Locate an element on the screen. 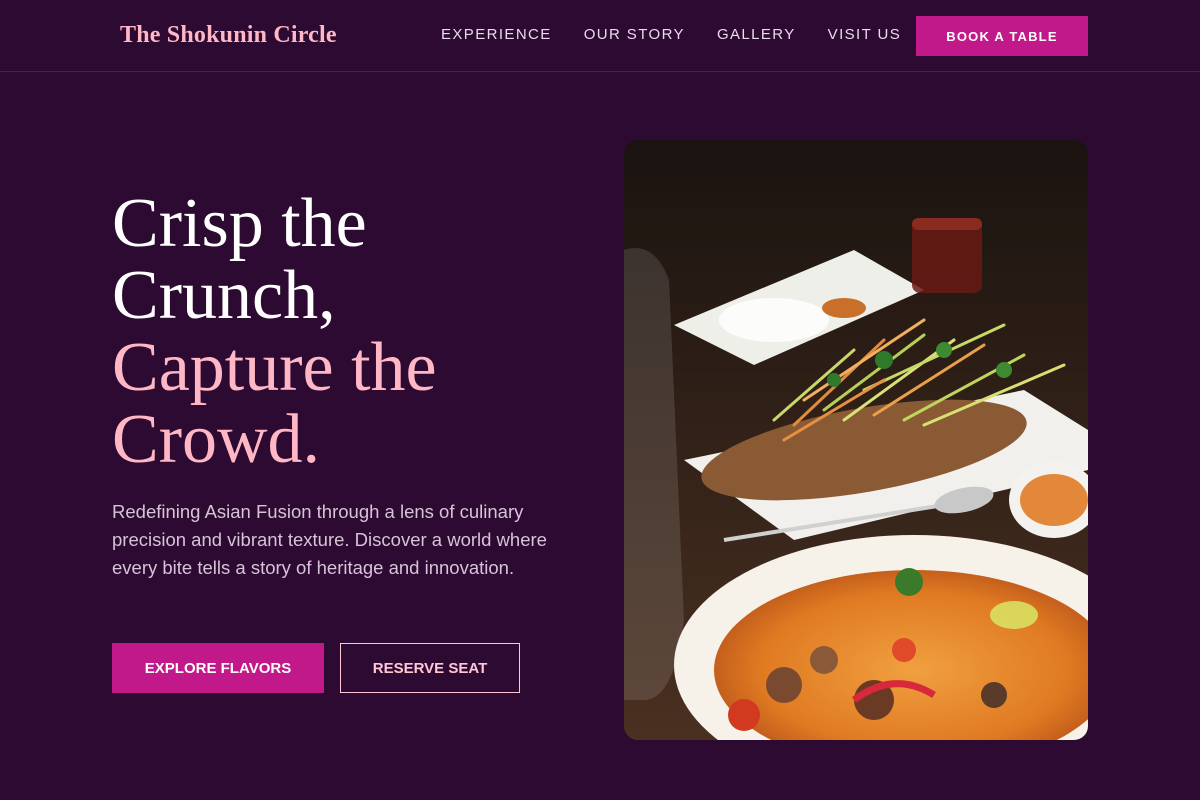 The image size is (1200, 800). nav-link-visit-us: VISIT US is located at coordinates (864, 34).